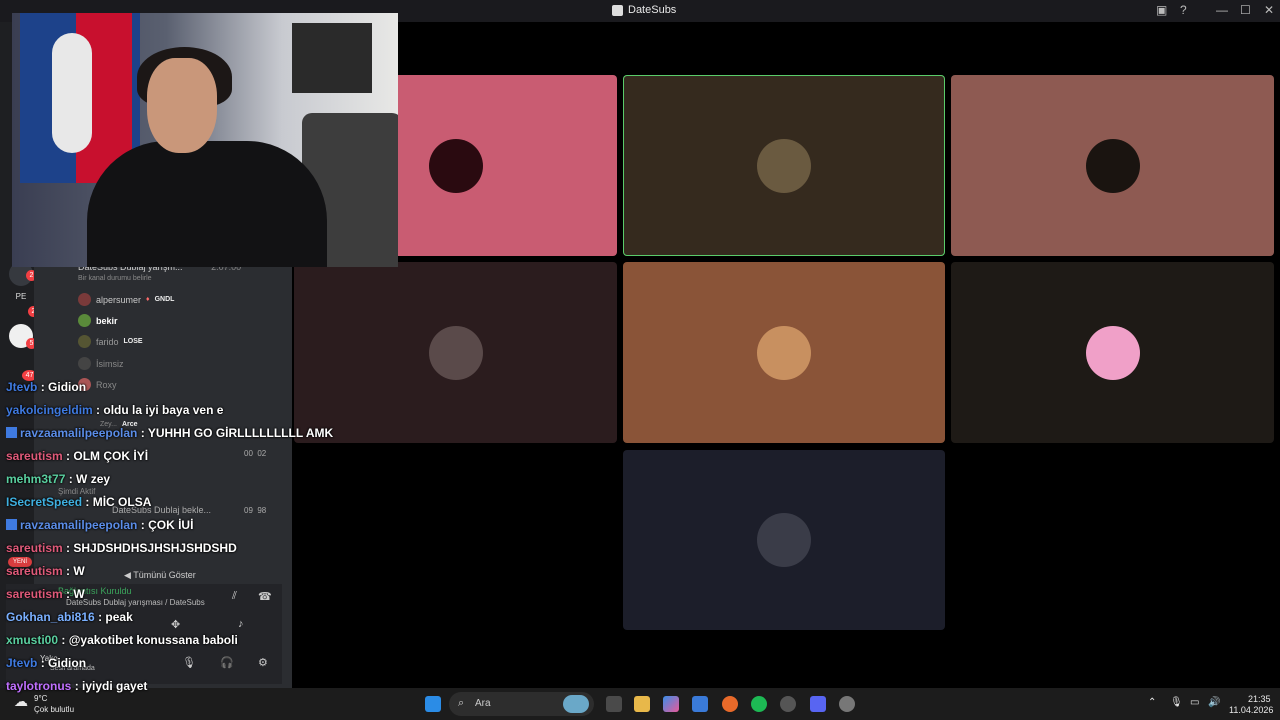 This screenshot has width=1280, height=720. Describe the element at coordinates (1183, 10) in the screenshot. I see `help-icon: ?` at that location.